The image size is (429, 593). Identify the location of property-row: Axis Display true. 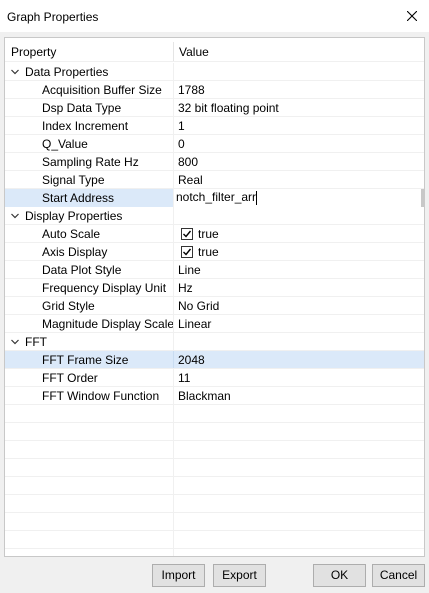
(214, 252).